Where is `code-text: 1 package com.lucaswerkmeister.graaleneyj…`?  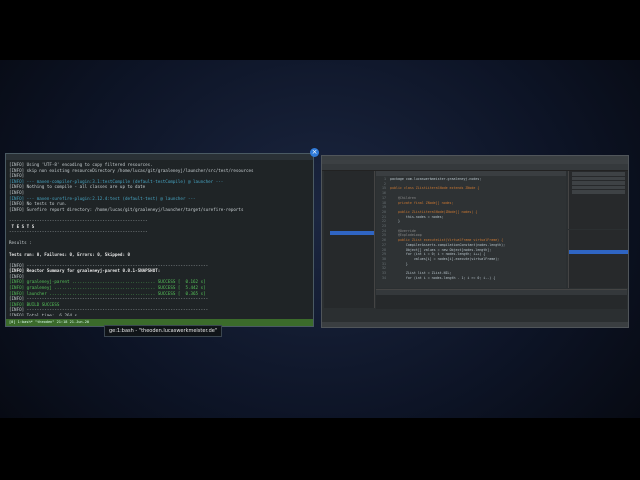 code-text: 1 package com.lucaswerkmeister.graaleneyj… is located at coordinates (471, 232).